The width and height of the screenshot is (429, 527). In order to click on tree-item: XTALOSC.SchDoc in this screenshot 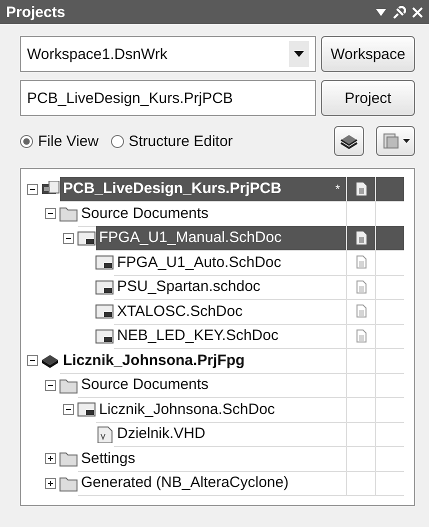, I will do `click(259, 311)`.